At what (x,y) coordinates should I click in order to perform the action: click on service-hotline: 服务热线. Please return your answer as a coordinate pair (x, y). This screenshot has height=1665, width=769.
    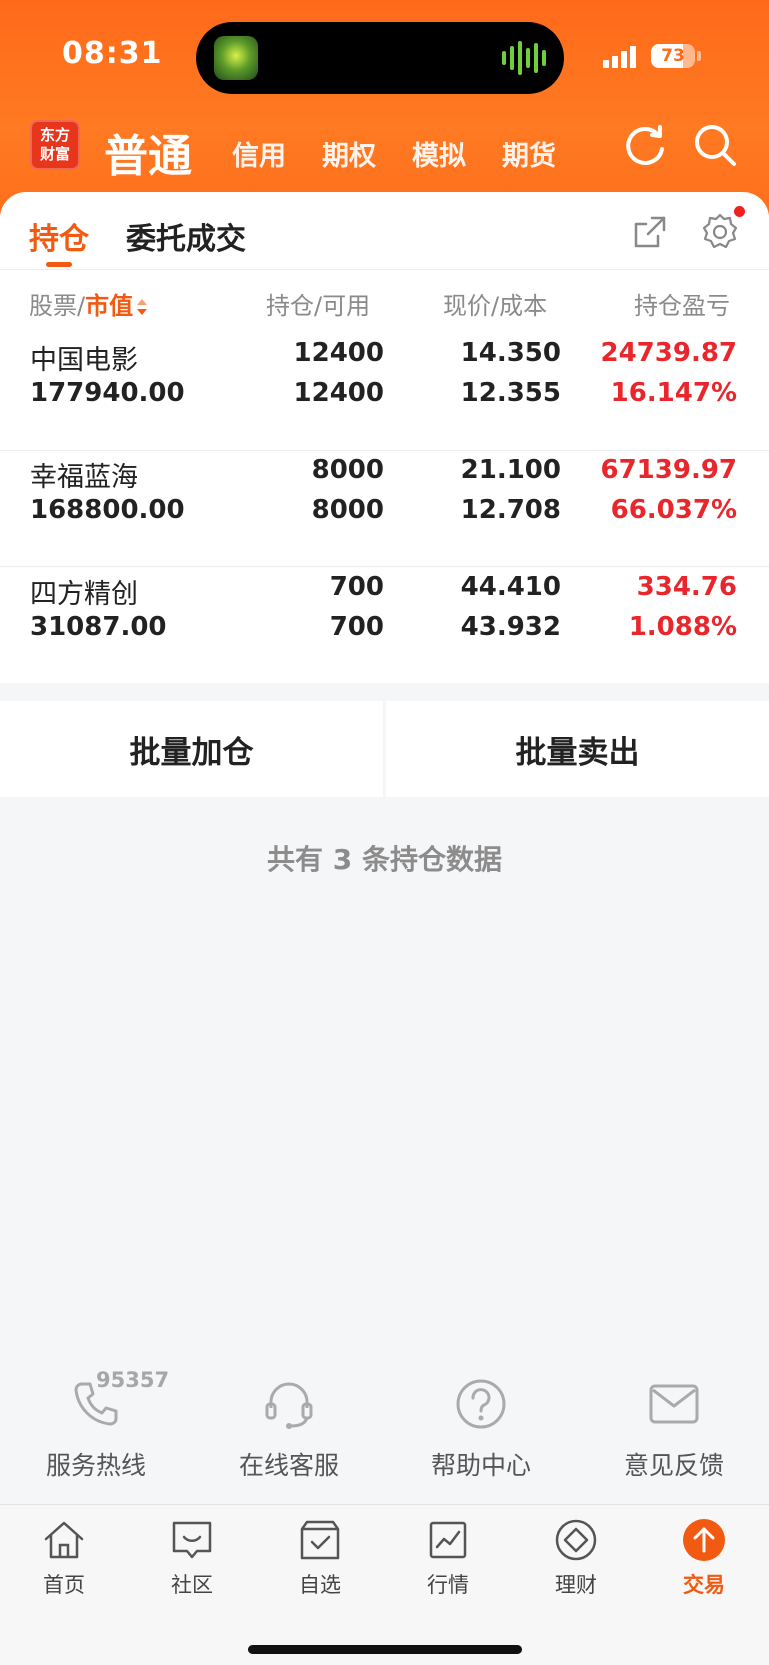
    Looking at the image, I should click on (96, 1429).